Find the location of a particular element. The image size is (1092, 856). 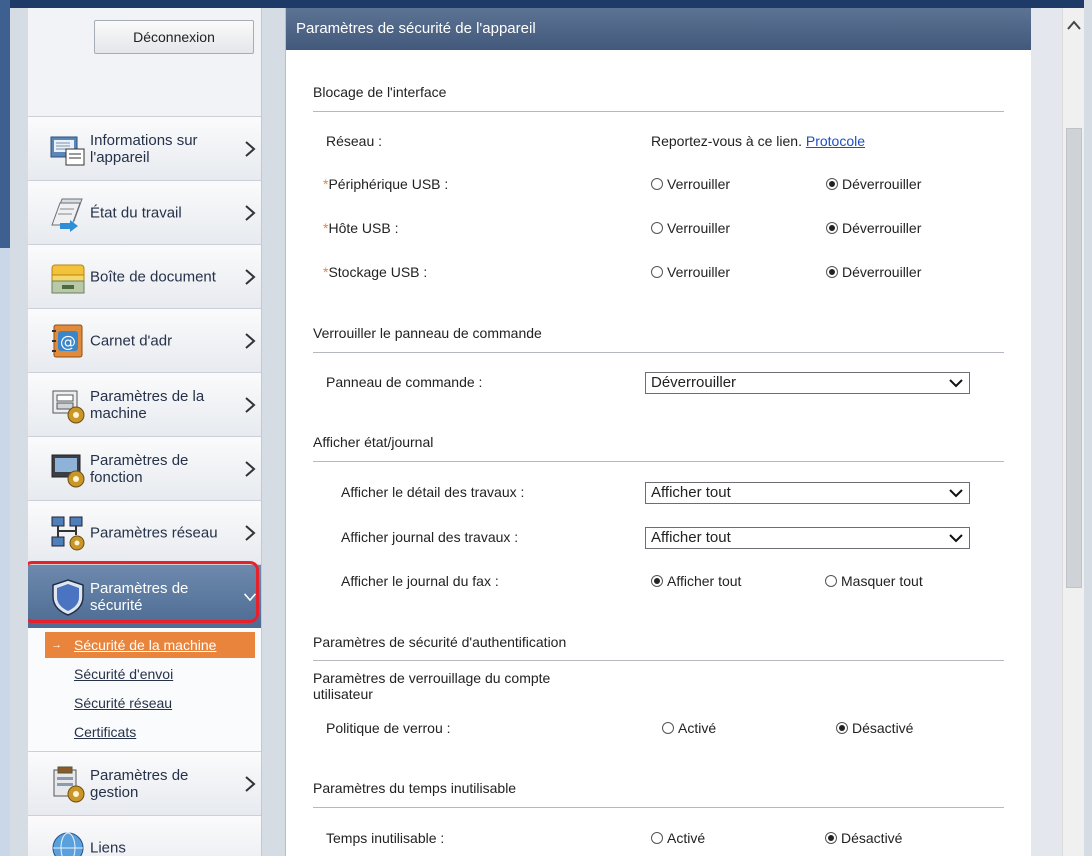

submenu-certificates: Certificats is located at coordinates (144, 732).